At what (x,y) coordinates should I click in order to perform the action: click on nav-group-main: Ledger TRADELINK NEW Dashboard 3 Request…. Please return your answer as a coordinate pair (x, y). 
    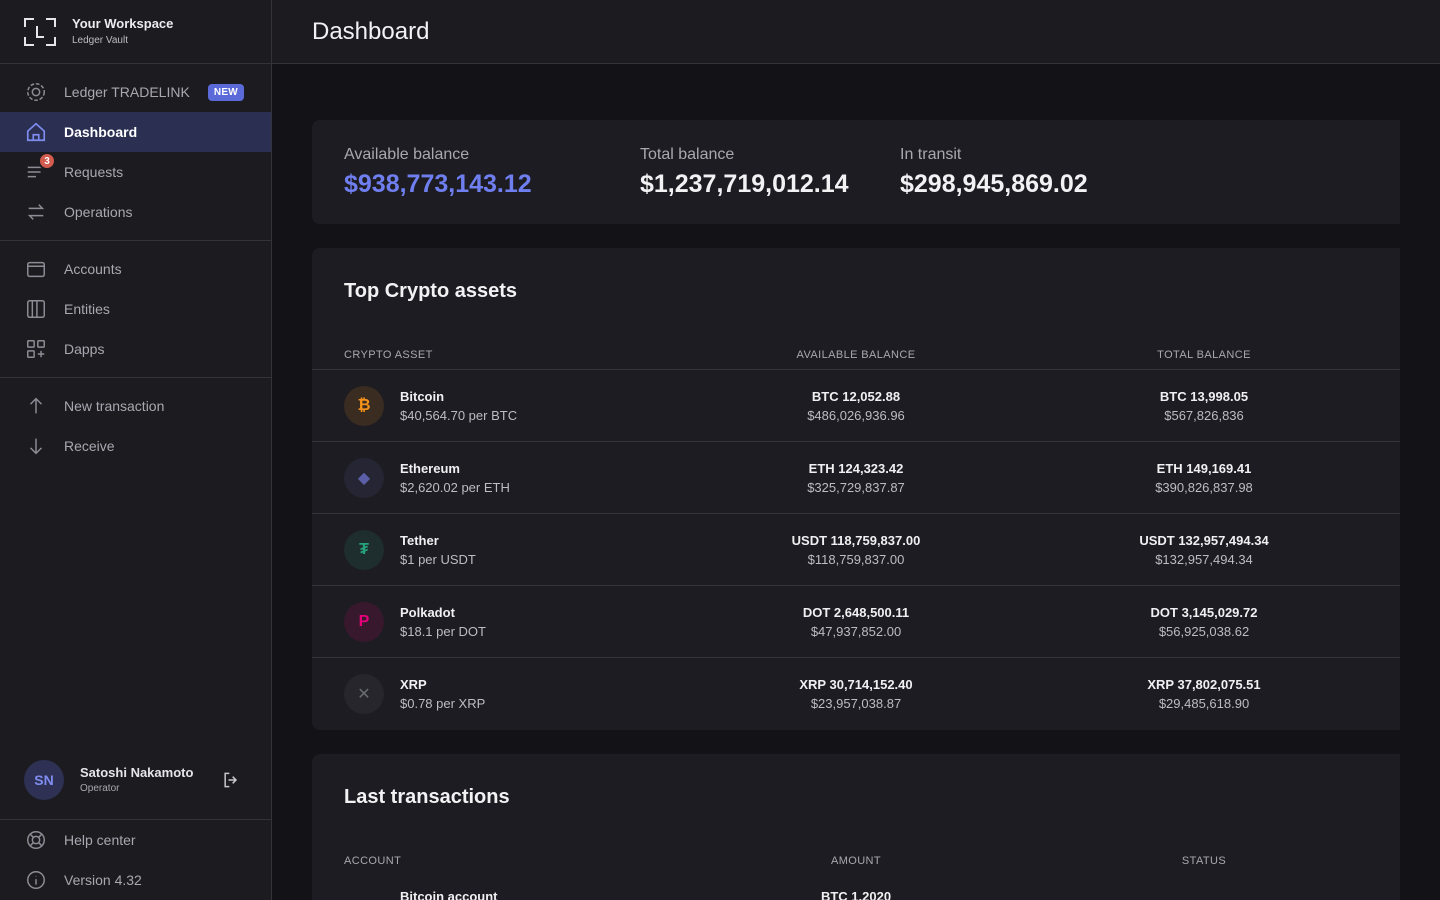
    Looking at the image, I should click on (135, 152).